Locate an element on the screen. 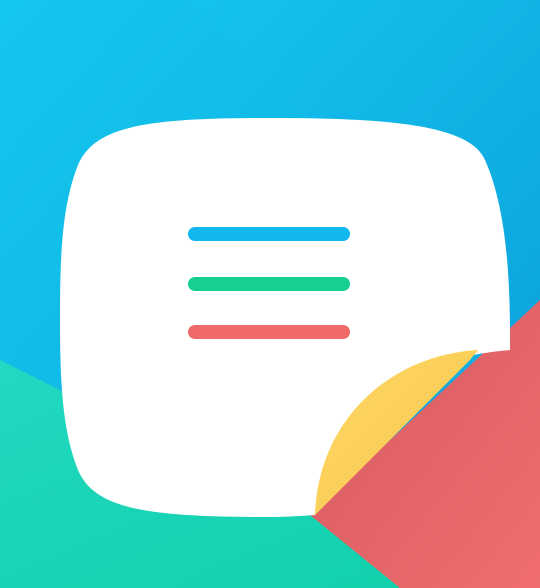 The image size is (540, 588). note-line-green is located at coordinates (269, 284).